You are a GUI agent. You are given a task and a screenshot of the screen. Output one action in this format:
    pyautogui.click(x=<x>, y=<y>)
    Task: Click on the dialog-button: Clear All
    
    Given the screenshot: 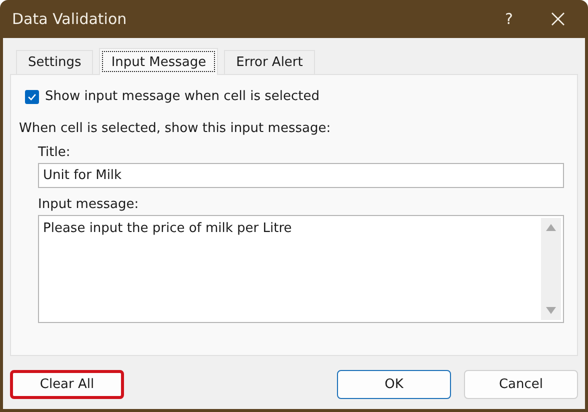 What is the action you would take?
    pyautogui.click(x=67, y=384)
    